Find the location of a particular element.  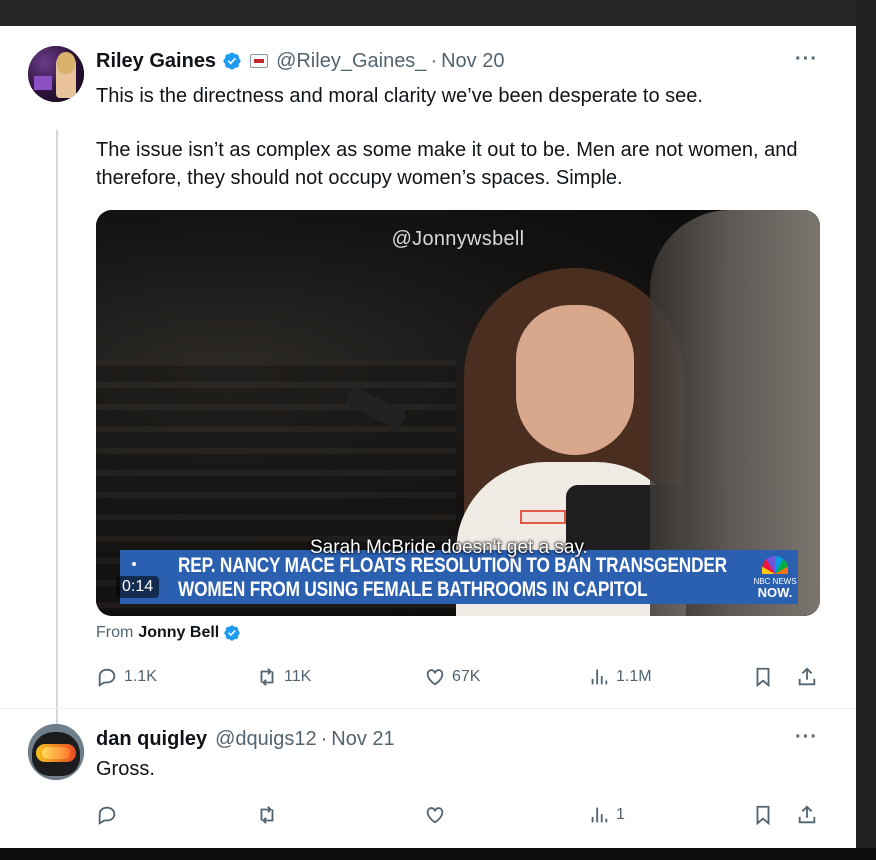

repost-button is located at coordinates (270, 815).